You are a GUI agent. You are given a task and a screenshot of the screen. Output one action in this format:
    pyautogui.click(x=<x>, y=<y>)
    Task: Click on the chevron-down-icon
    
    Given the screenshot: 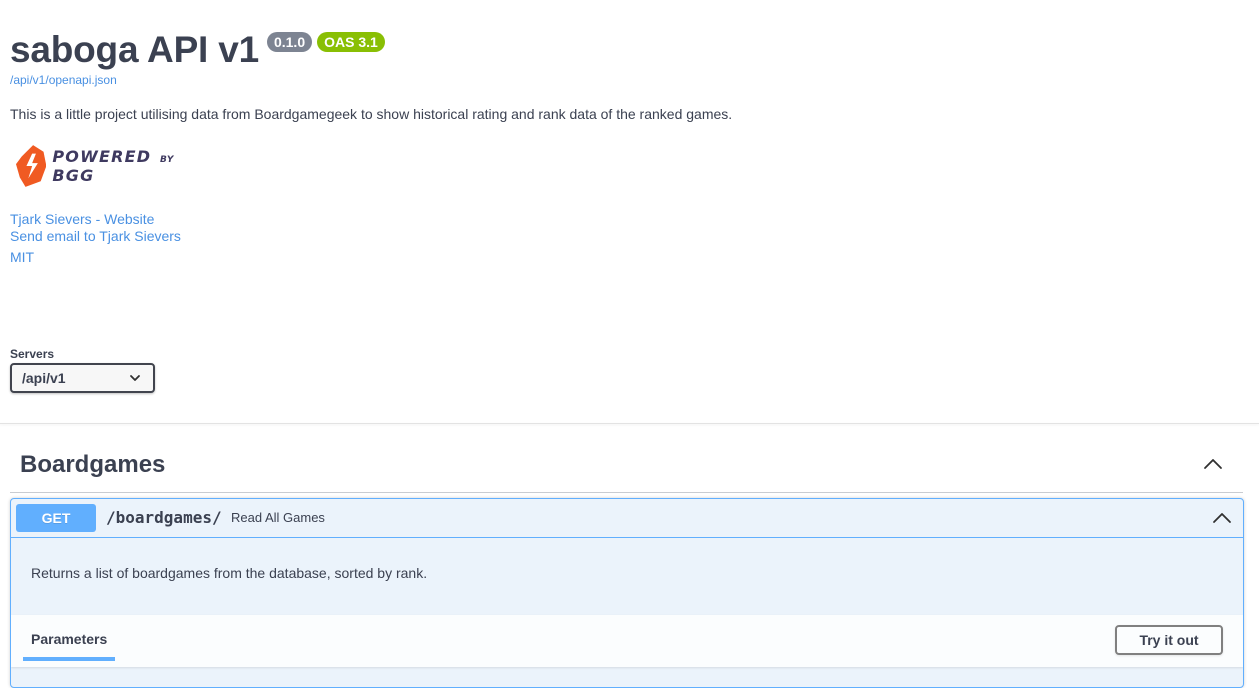 What is the action you would take?
    pyautogui.click(x=135, y=378)
    